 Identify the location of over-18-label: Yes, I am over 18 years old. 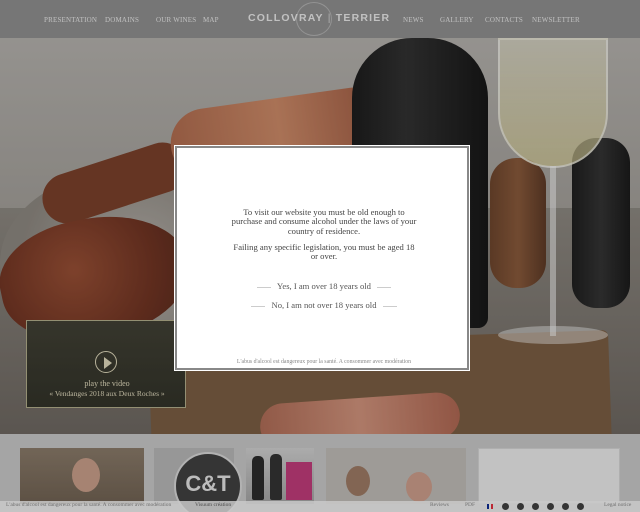
(324, 286).